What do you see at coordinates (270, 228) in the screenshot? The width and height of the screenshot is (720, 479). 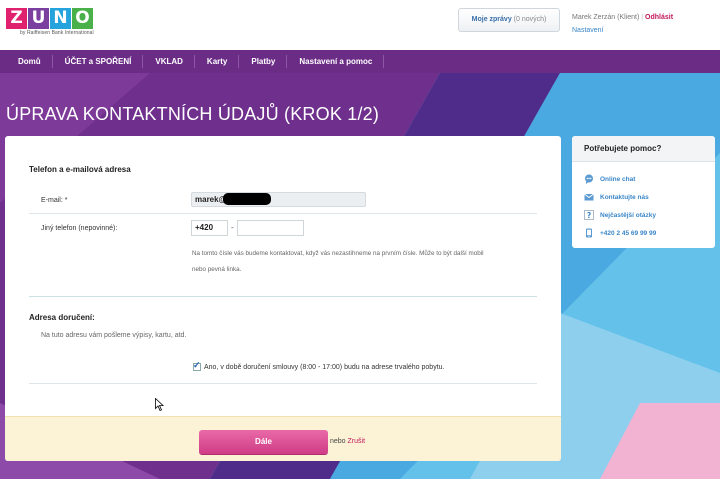 I see `phone-number-field` at bounding box center [270, 228].